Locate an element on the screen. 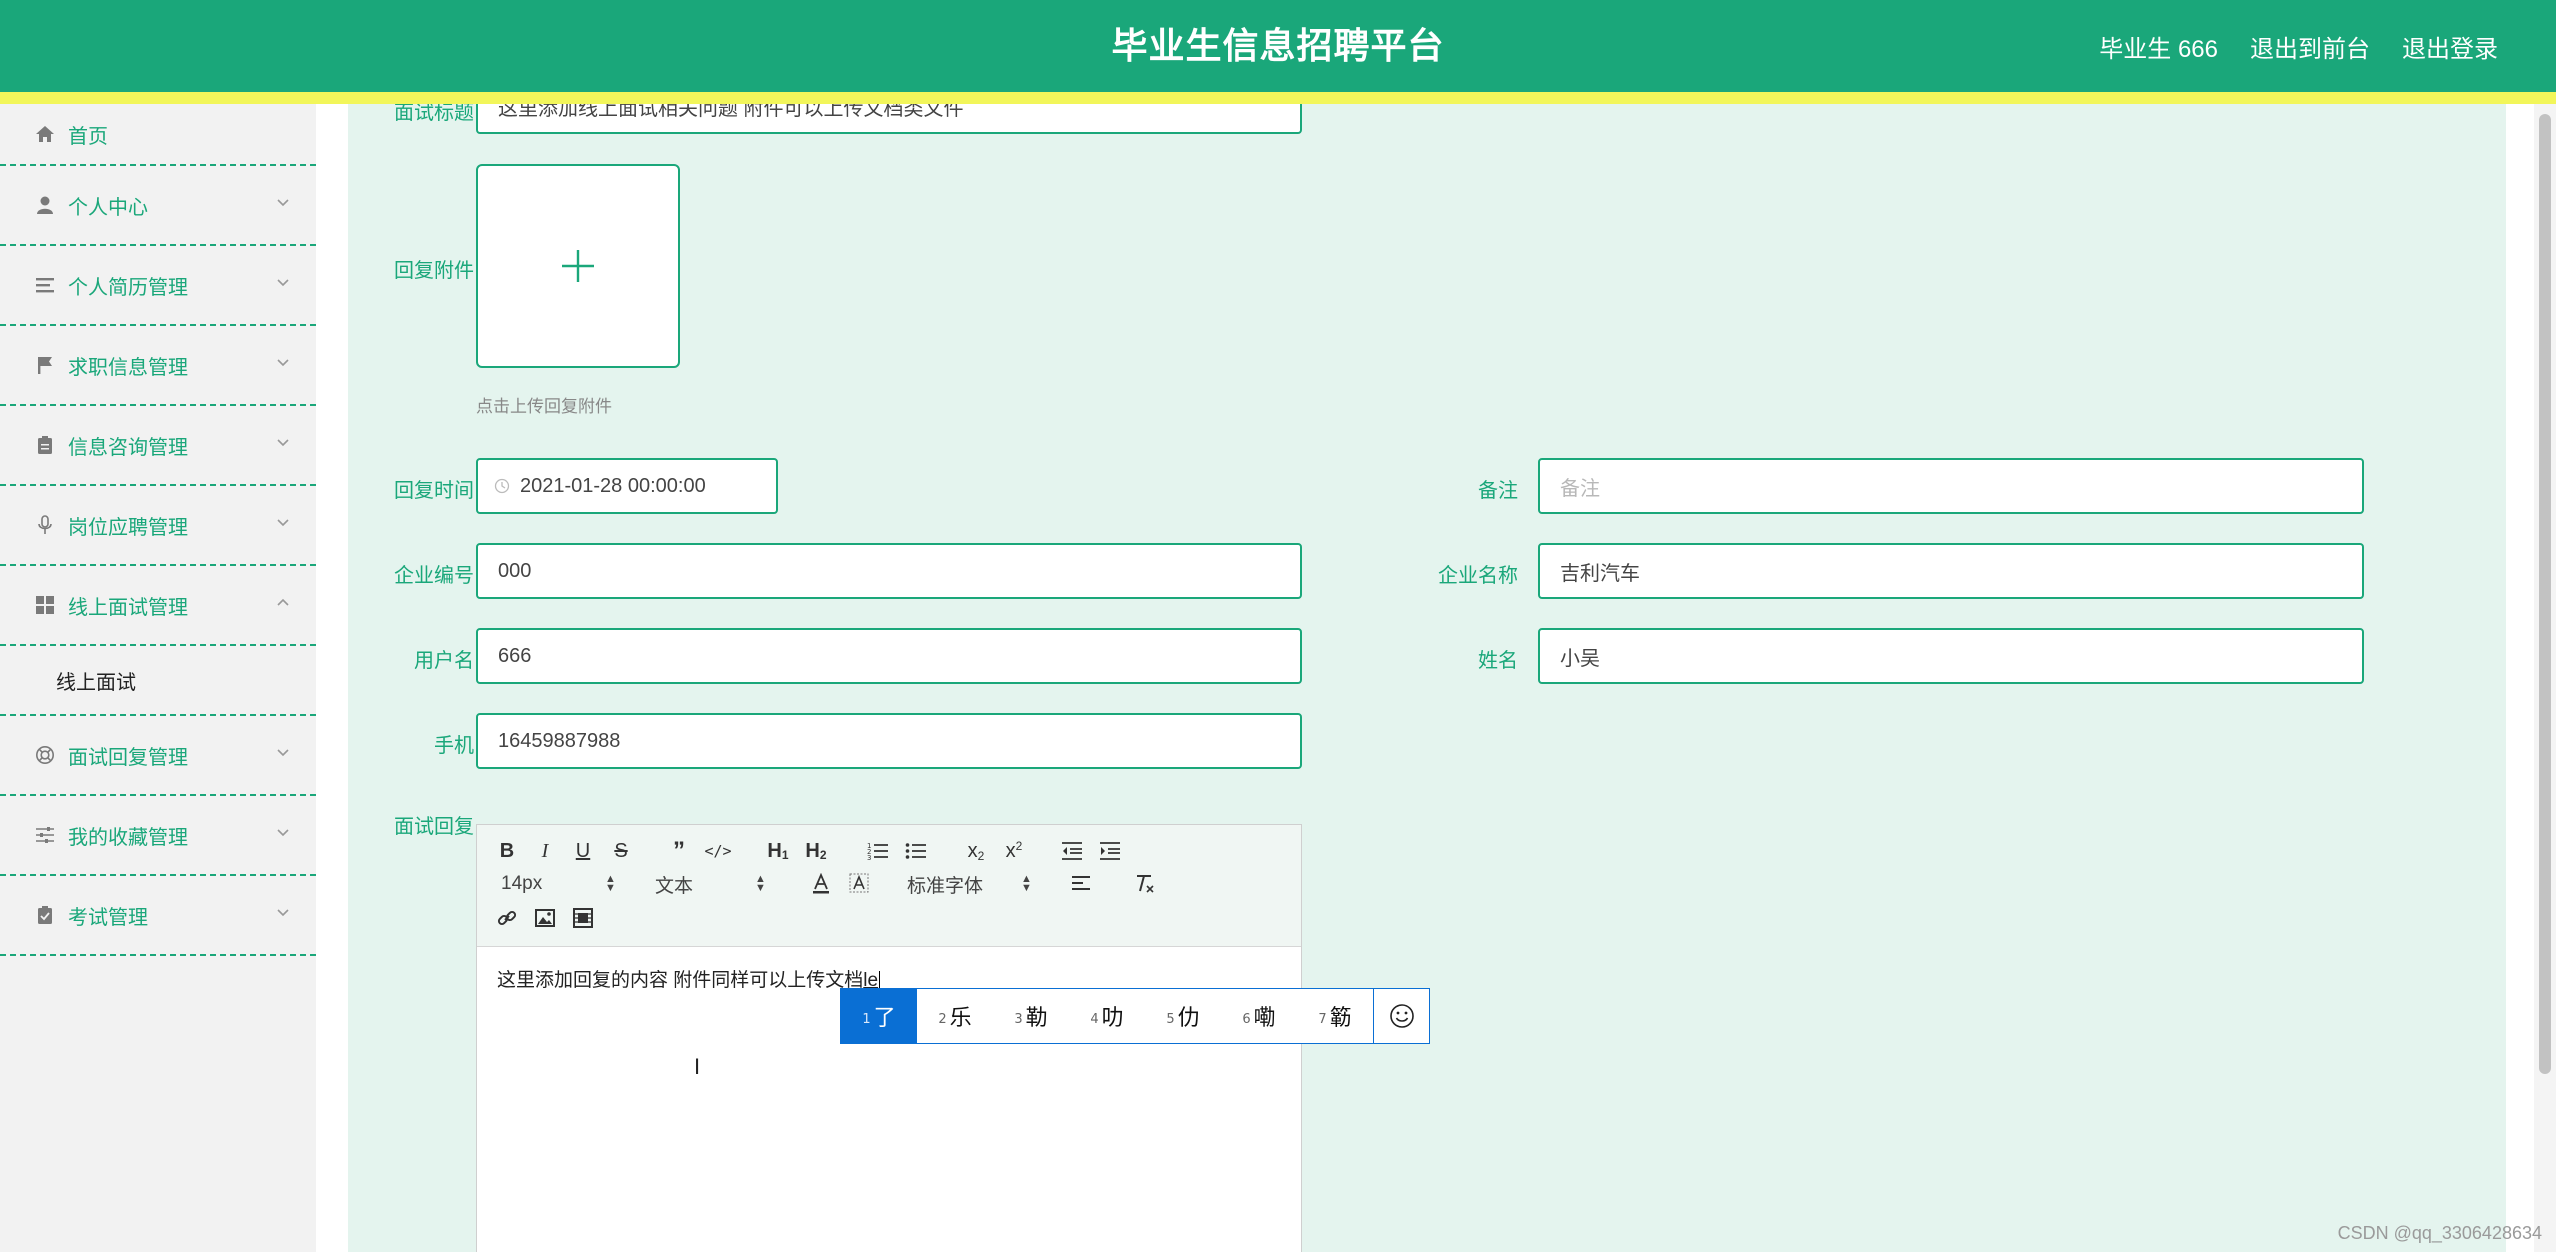 The height and width of the screenshot is (1252, 2556). ime-candidate-3: 3勒 is located at coordinates (1031, 1016).